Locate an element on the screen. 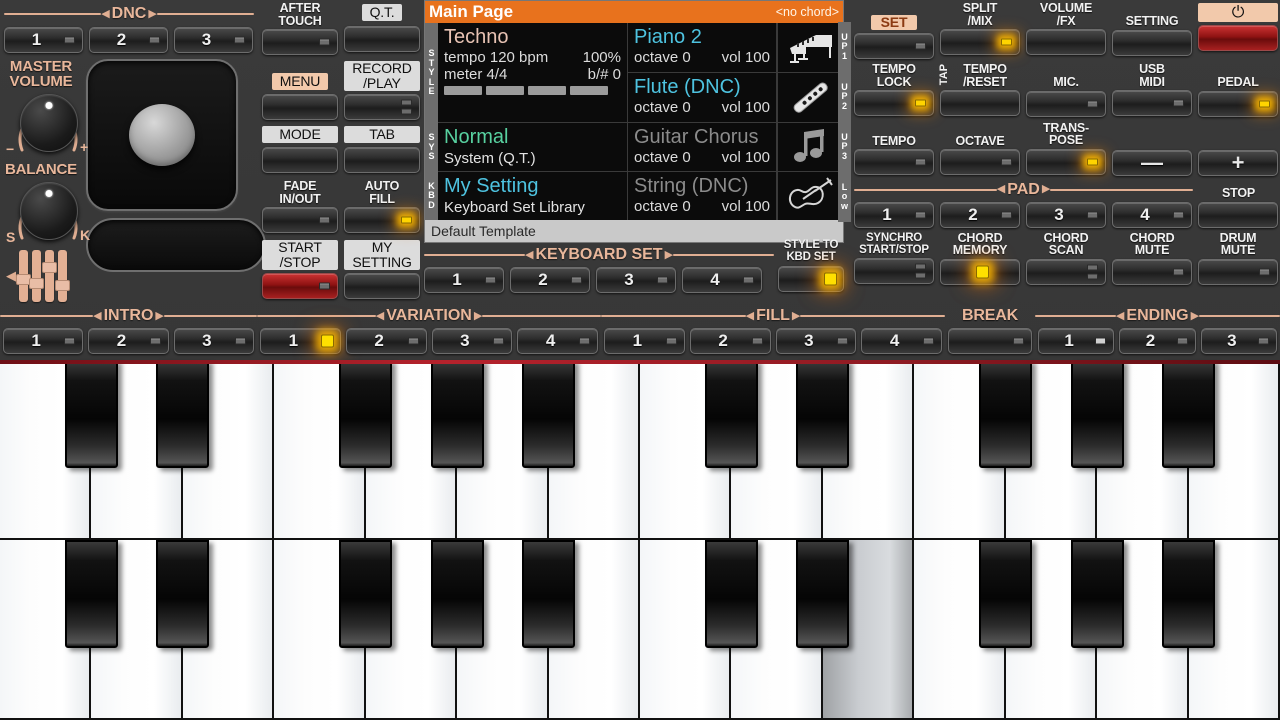  fill-button-3: 3 is located at coordinates (816, 341).